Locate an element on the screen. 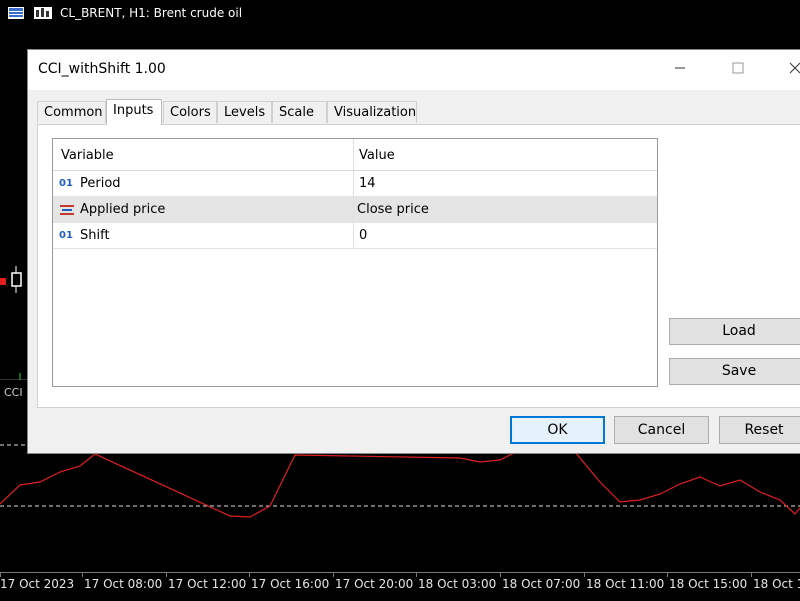 The width and height of the screenshot is (800, 601). dialog-title: CCI_withShift 1.00 is located at coordinates (102, 69).